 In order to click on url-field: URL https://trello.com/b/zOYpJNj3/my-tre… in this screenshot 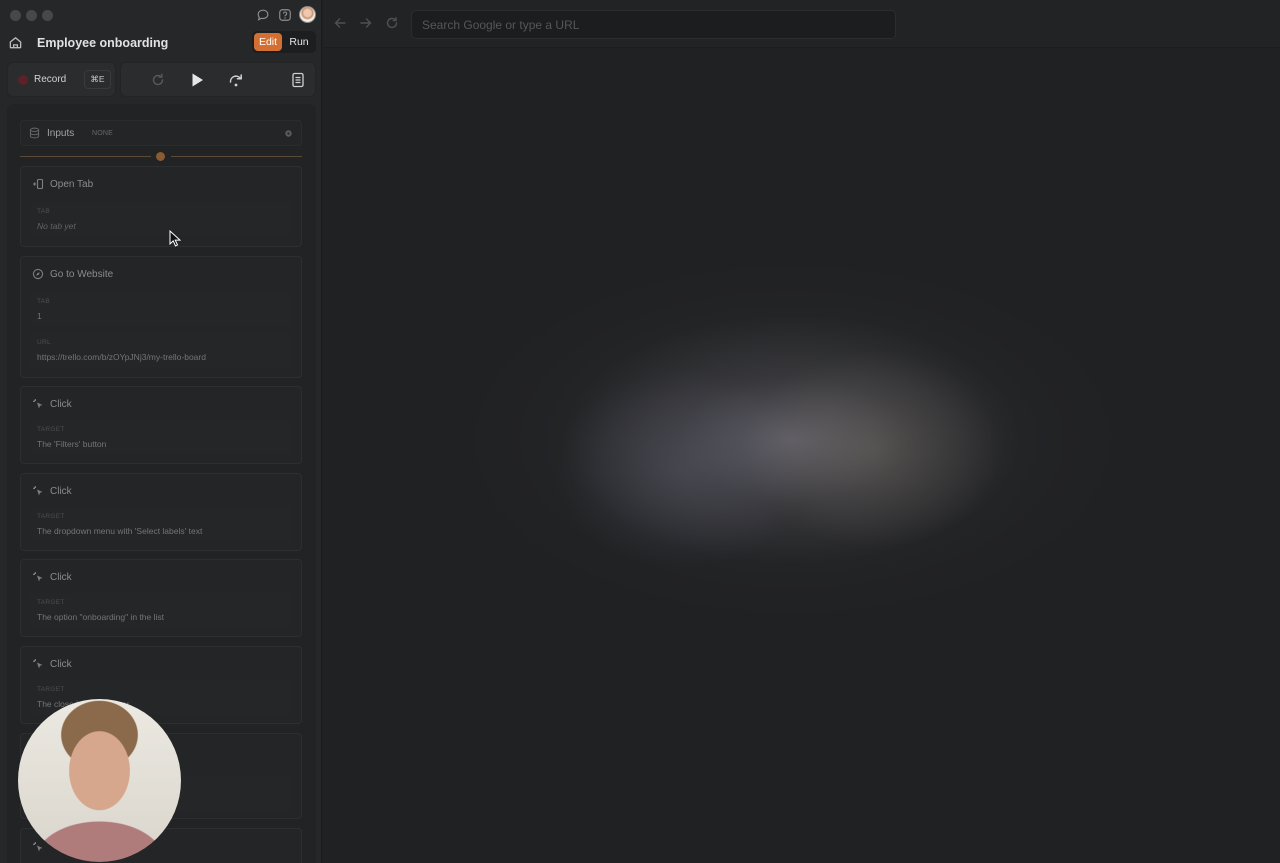, I will do `click(160, 350)`.